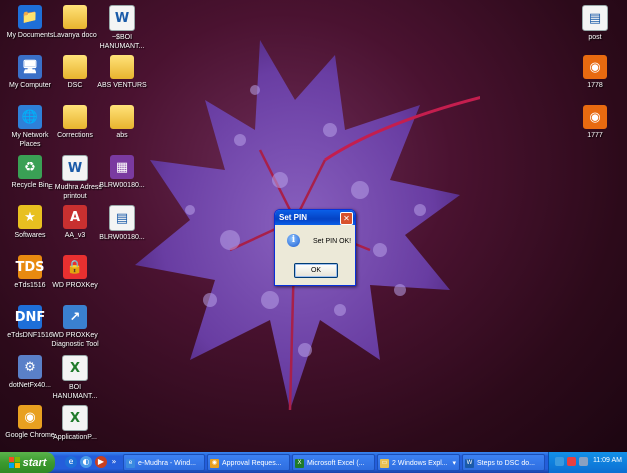 This screenshot has width=627, height=473. I want to click on network-icon, so click(559, 461).